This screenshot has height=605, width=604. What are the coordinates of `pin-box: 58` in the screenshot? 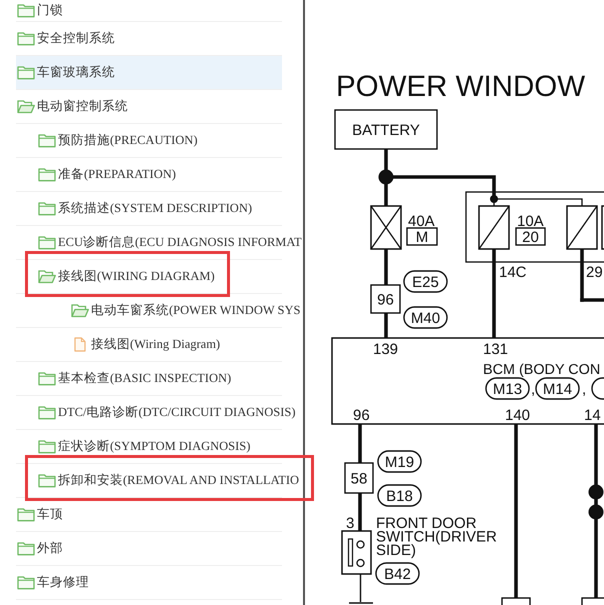 It's located at (359, 478).